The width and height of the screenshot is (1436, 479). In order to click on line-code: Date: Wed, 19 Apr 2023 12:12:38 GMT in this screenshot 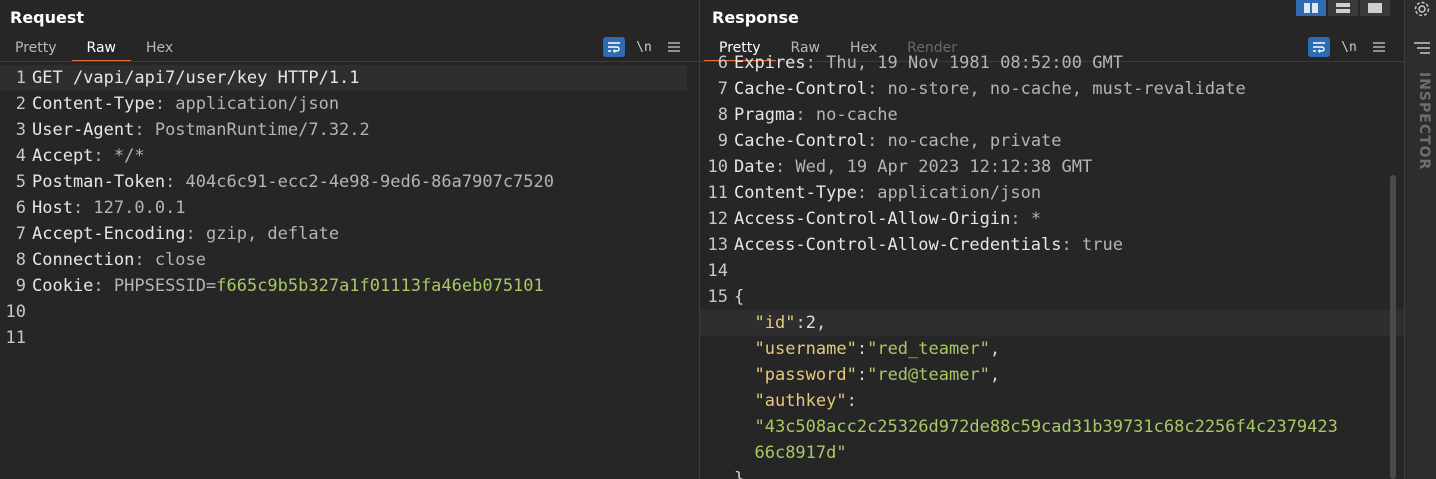, I will do `click(913, 167)`.